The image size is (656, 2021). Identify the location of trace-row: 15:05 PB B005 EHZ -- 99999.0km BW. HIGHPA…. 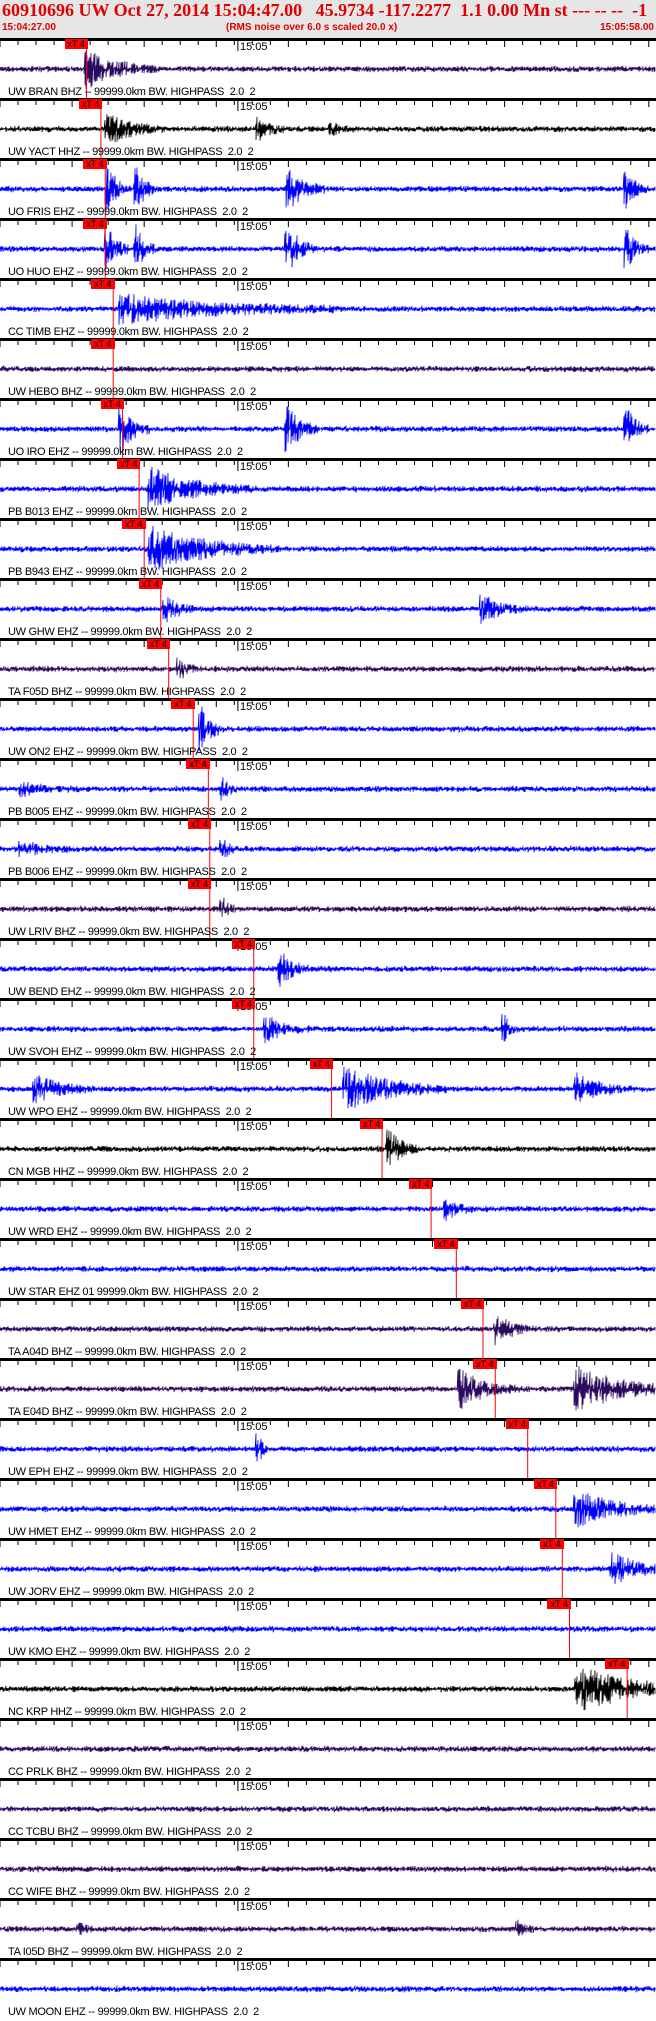
(328, 789).